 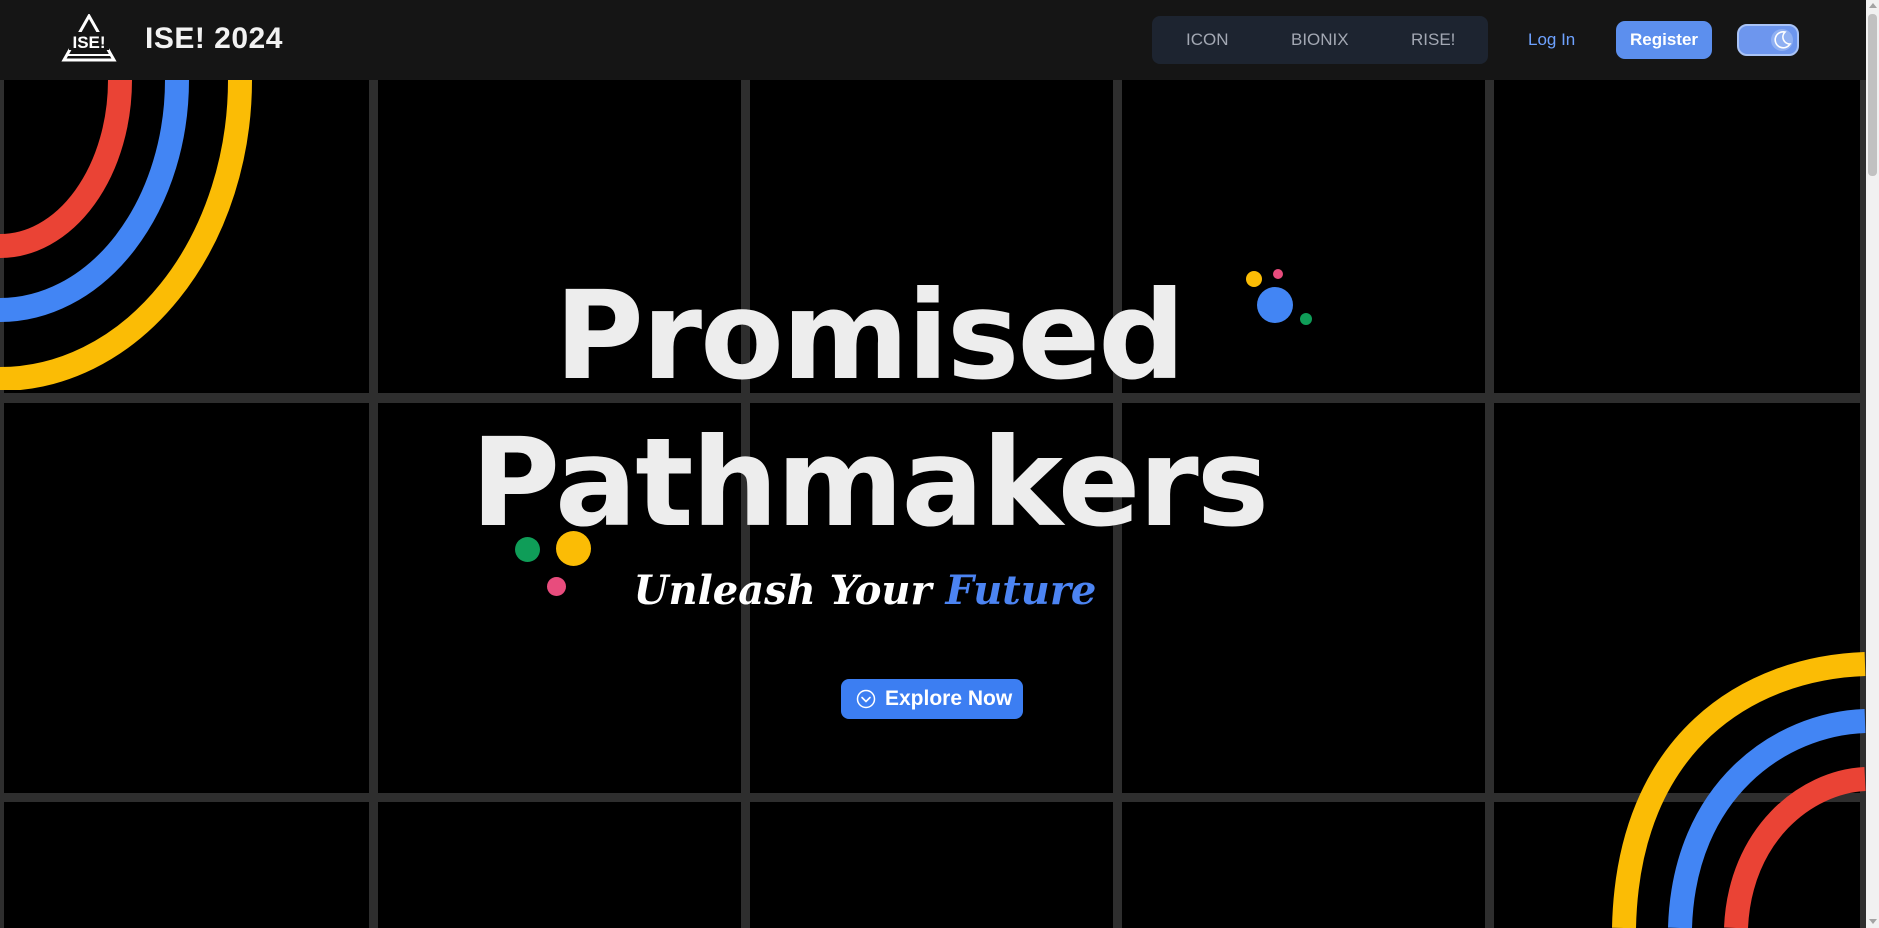 What do you see at coordinates (1551, 40) in the screenshot?
I see `login-link: Log In` at bounding box center [1551, 40].